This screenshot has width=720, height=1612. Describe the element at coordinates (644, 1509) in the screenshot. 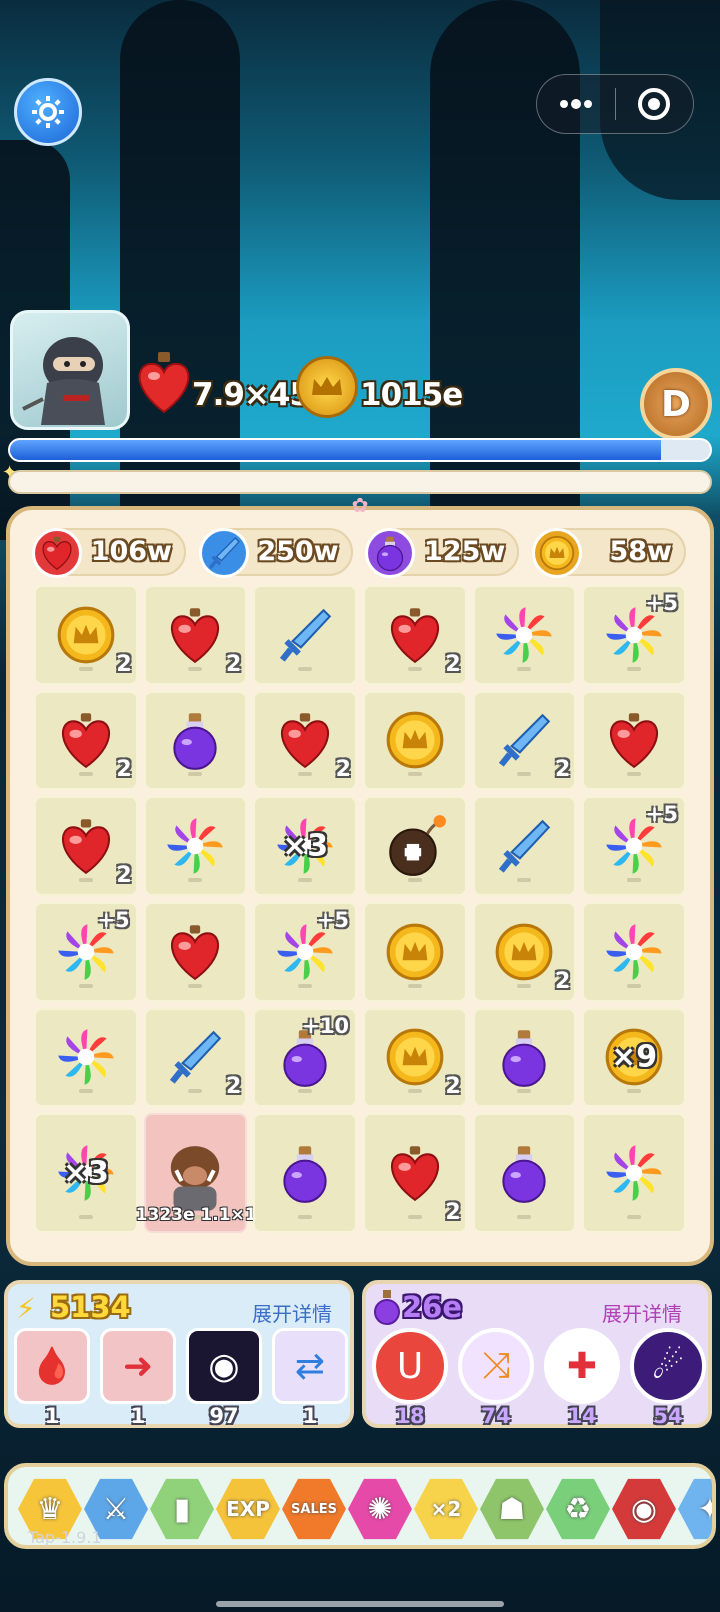

I see `ninja-tab-button: ◉` at that location.